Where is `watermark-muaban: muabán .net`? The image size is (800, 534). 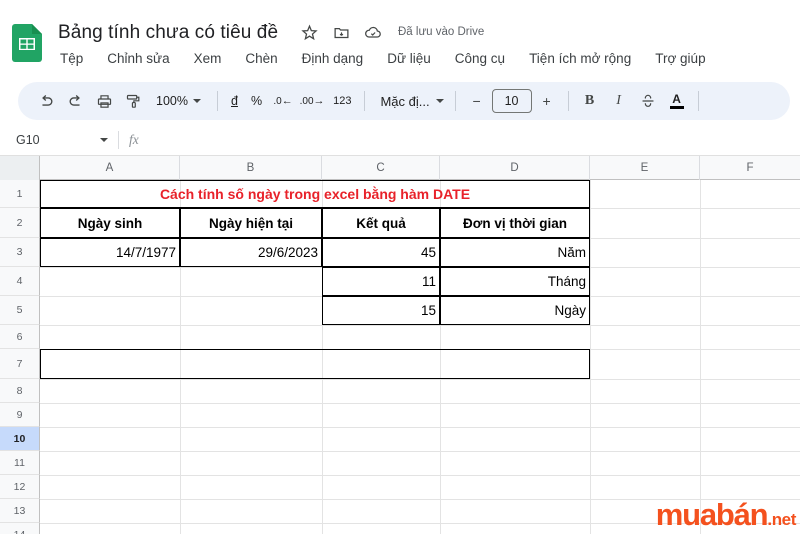 watermark-muaban: muabán .net is located at coordinates (726, 514).